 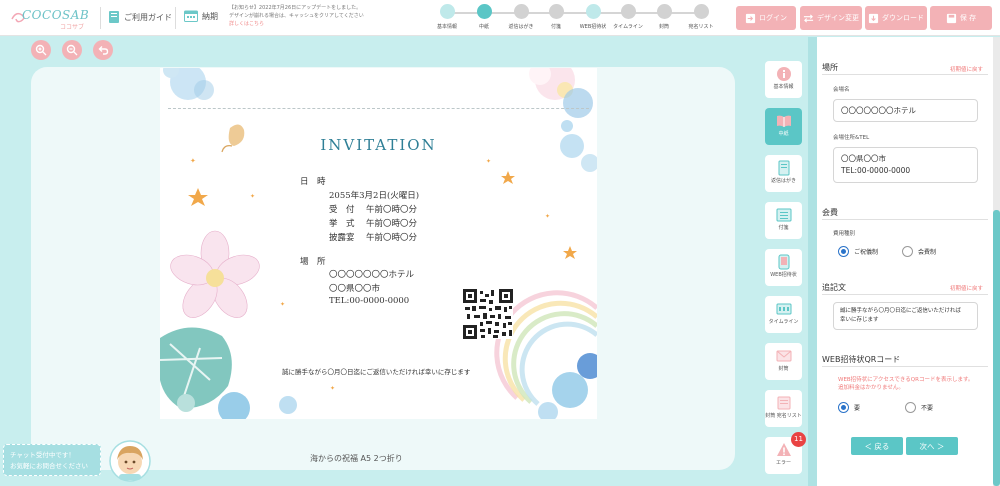 I want to click on chat-support-banner: チャット受付中です！ お気軽にお問合せください, so click(x=52, y=460).